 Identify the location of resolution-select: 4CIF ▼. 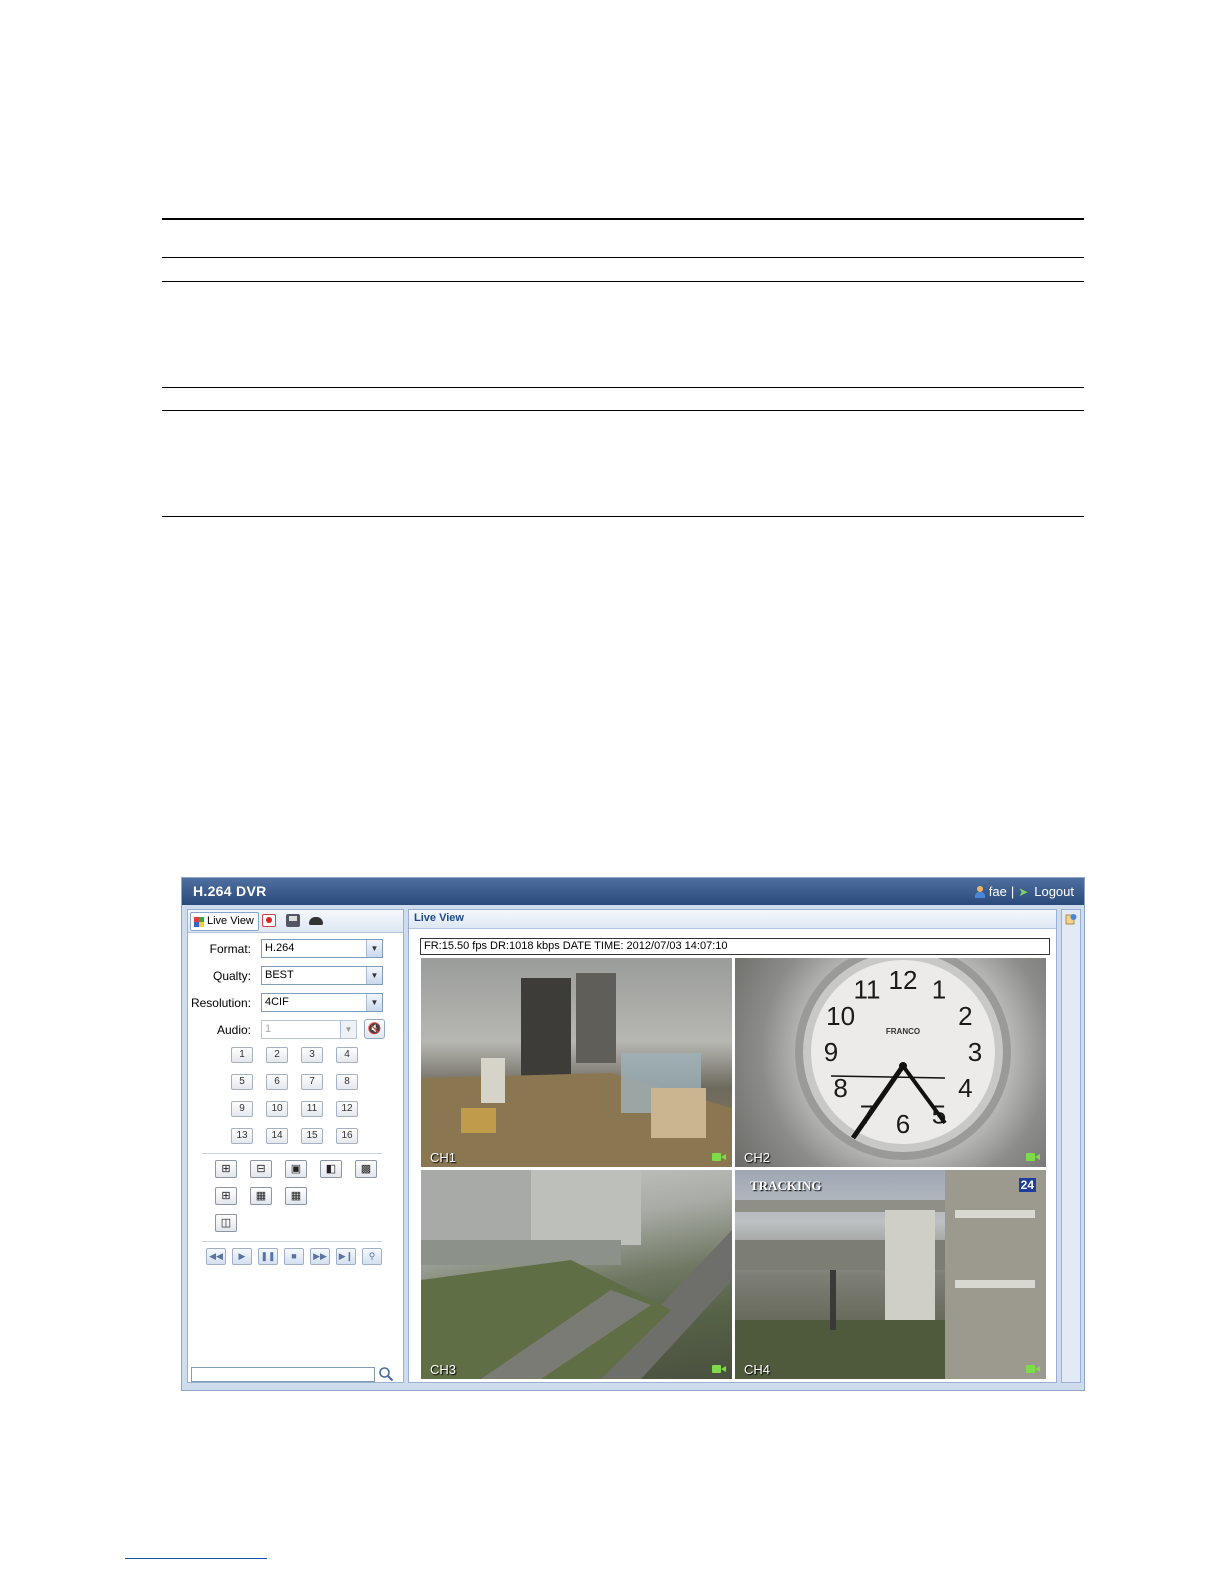
(322, 1002).